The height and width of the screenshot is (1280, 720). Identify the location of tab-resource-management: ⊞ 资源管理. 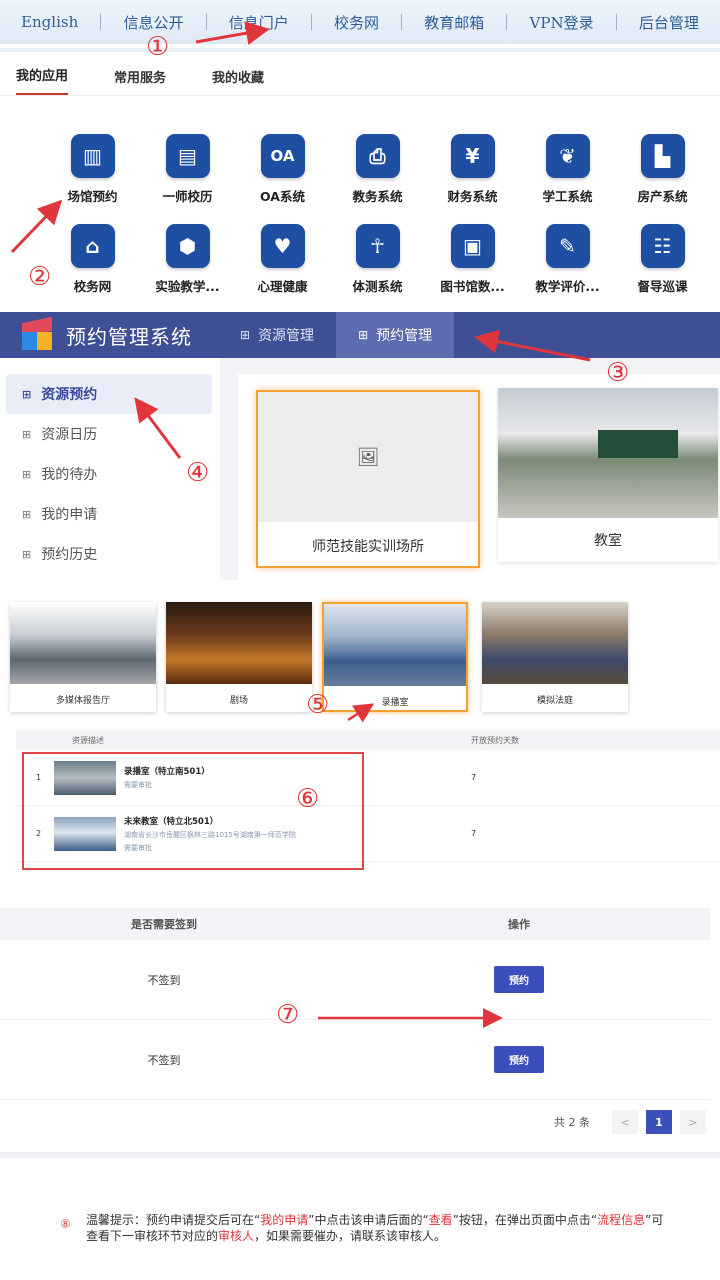
(277, 335).